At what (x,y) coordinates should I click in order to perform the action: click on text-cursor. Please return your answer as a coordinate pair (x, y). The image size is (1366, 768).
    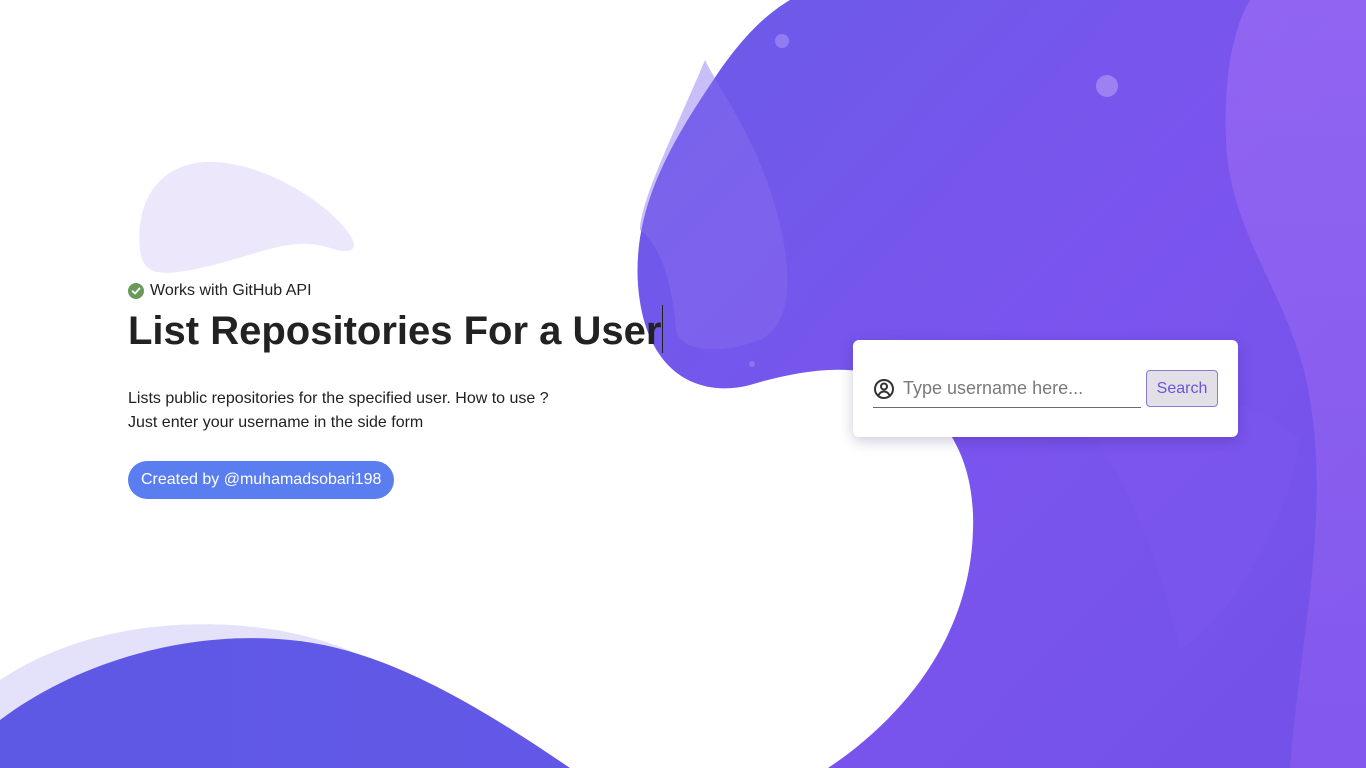
    Looking at the image, I should click on (663, 329).